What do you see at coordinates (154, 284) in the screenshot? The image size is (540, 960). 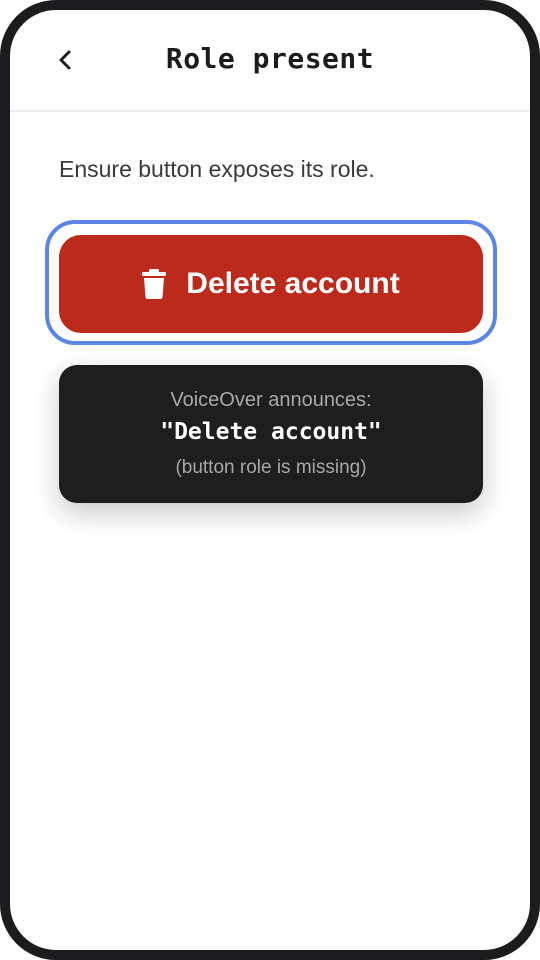 I see `trash-icon` at bounding box center [154, 284].